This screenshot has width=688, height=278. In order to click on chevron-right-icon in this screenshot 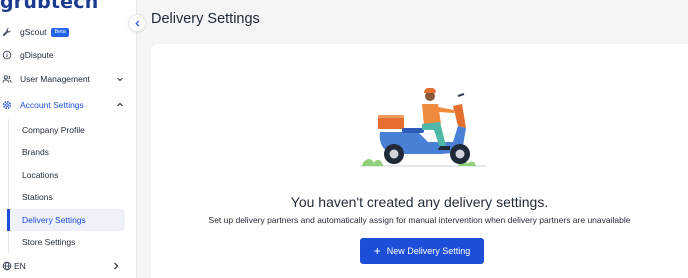, I will do `click(116, 266)`.